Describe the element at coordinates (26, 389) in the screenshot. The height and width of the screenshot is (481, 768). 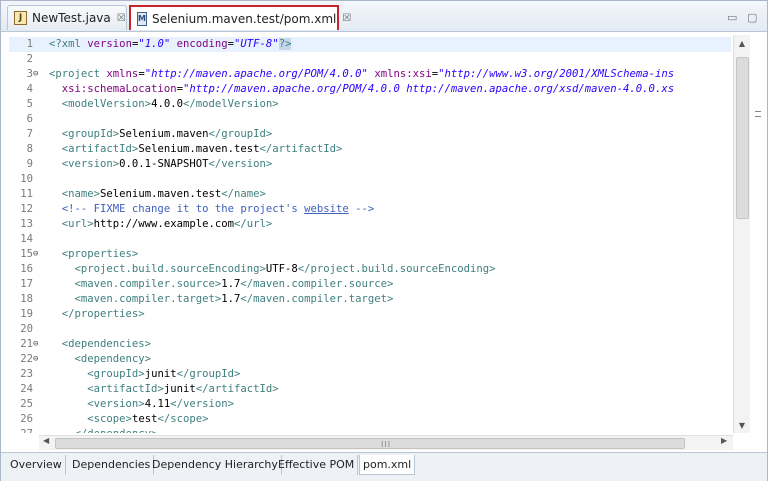
I see `line-number: 24` at that location.